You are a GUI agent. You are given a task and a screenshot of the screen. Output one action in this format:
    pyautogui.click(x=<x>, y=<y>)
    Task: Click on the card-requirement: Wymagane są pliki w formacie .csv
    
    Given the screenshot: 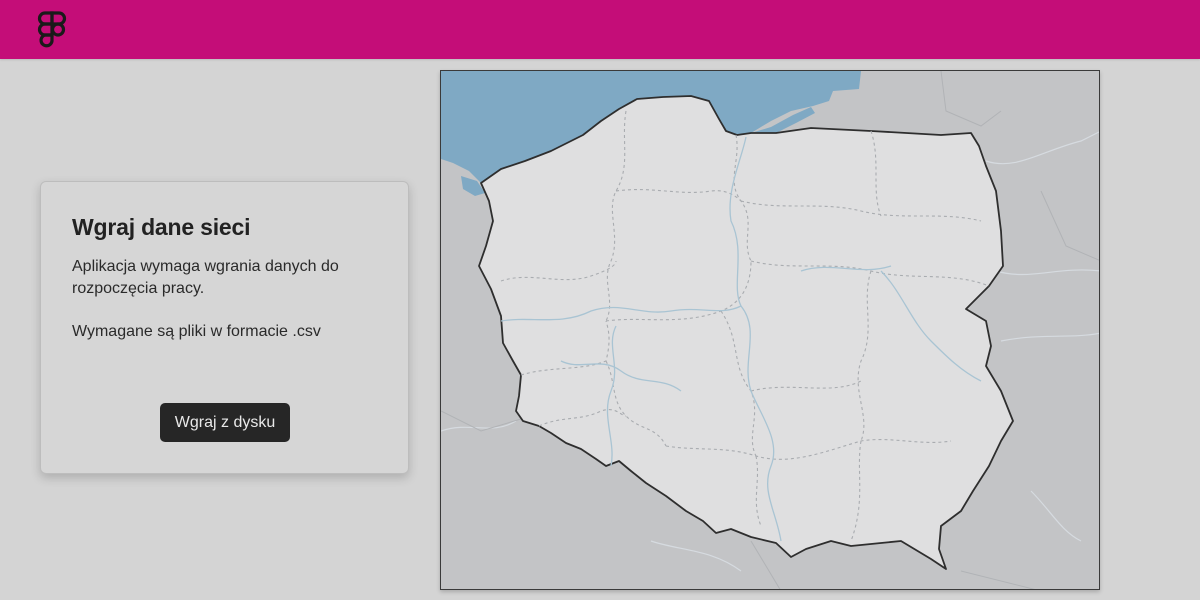 What is the action you would take?
    pyautogui.click(x=196, y=331)
    